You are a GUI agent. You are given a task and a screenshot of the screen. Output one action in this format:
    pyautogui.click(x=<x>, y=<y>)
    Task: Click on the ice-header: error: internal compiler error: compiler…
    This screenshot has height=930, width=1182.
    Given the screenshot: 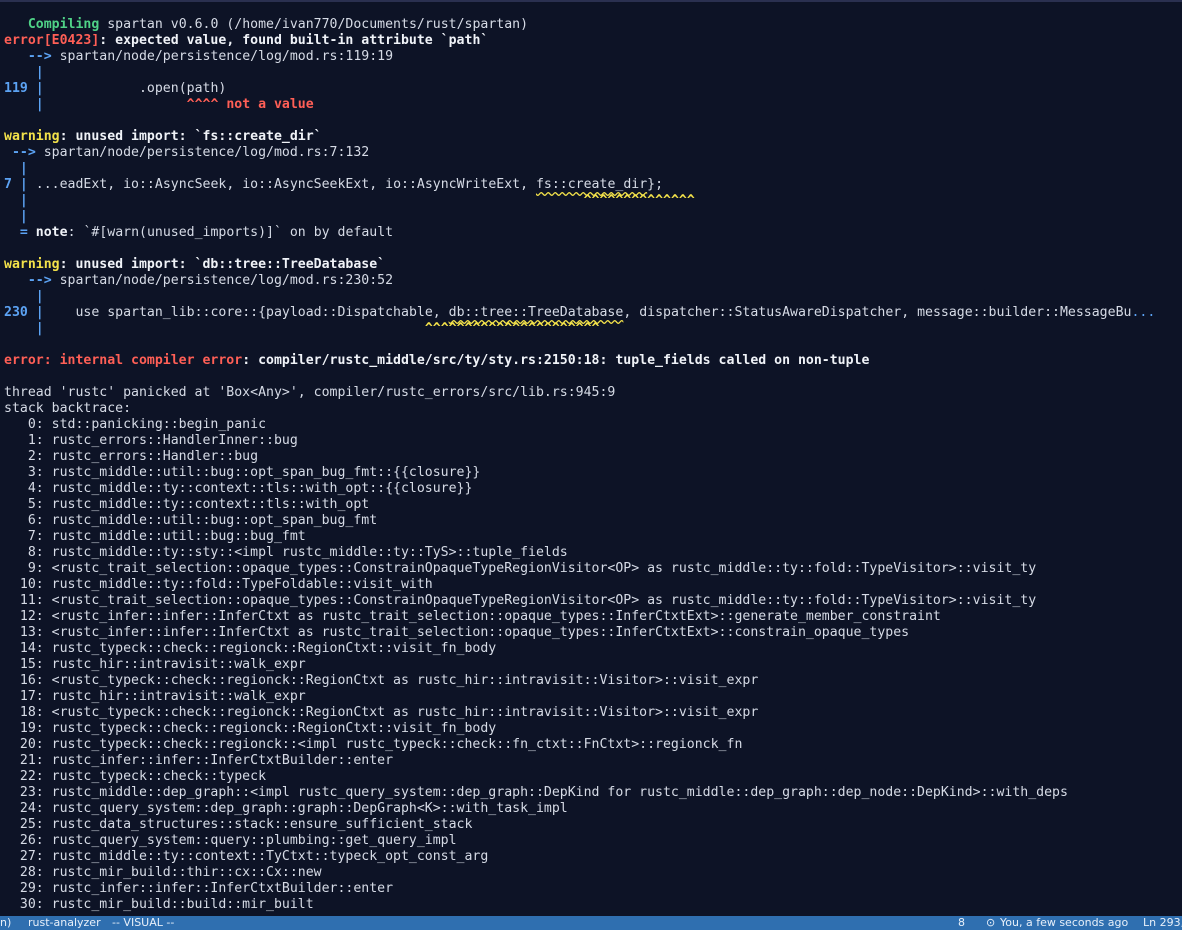 What is the action you would take?
    pyautogui.click(x=437, y=360)
    